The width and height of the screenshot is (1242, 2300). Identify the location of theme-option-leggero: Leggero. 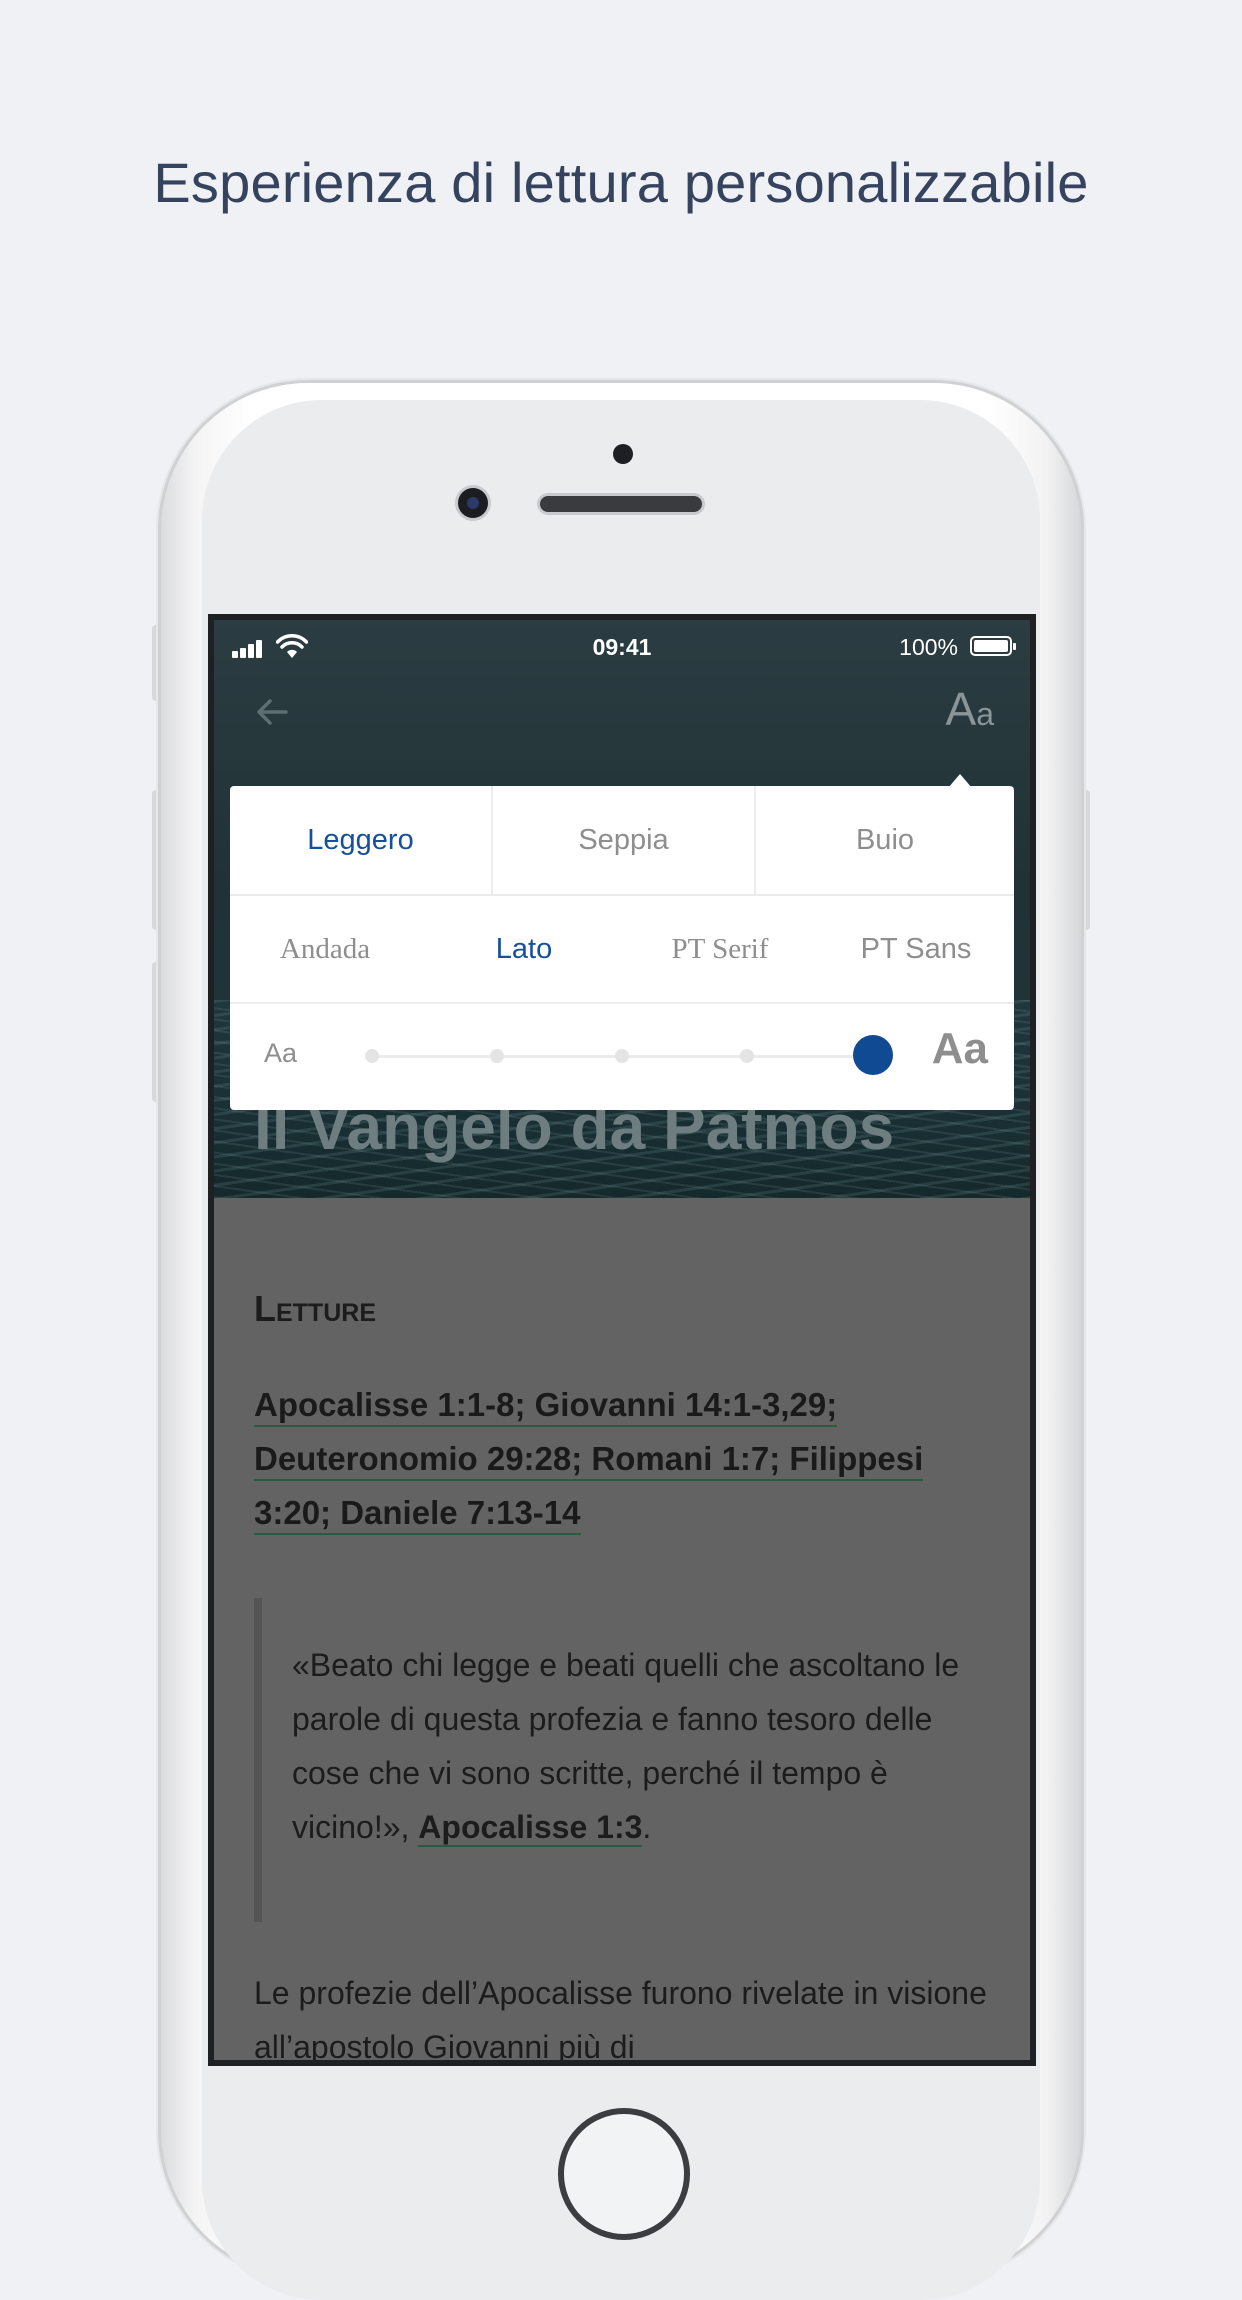
(360, 840).